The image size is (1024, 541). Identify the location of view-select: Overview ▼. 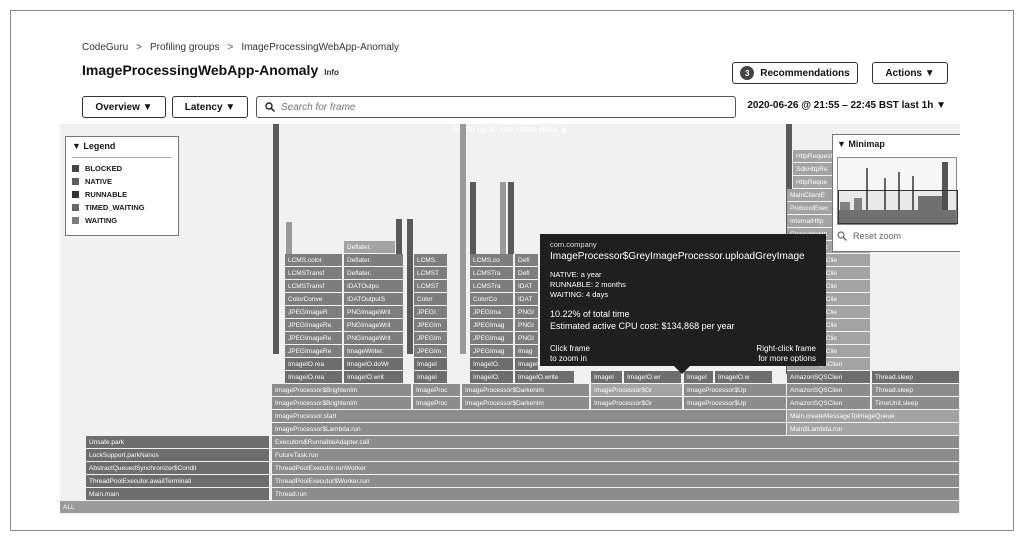
(124, 107).